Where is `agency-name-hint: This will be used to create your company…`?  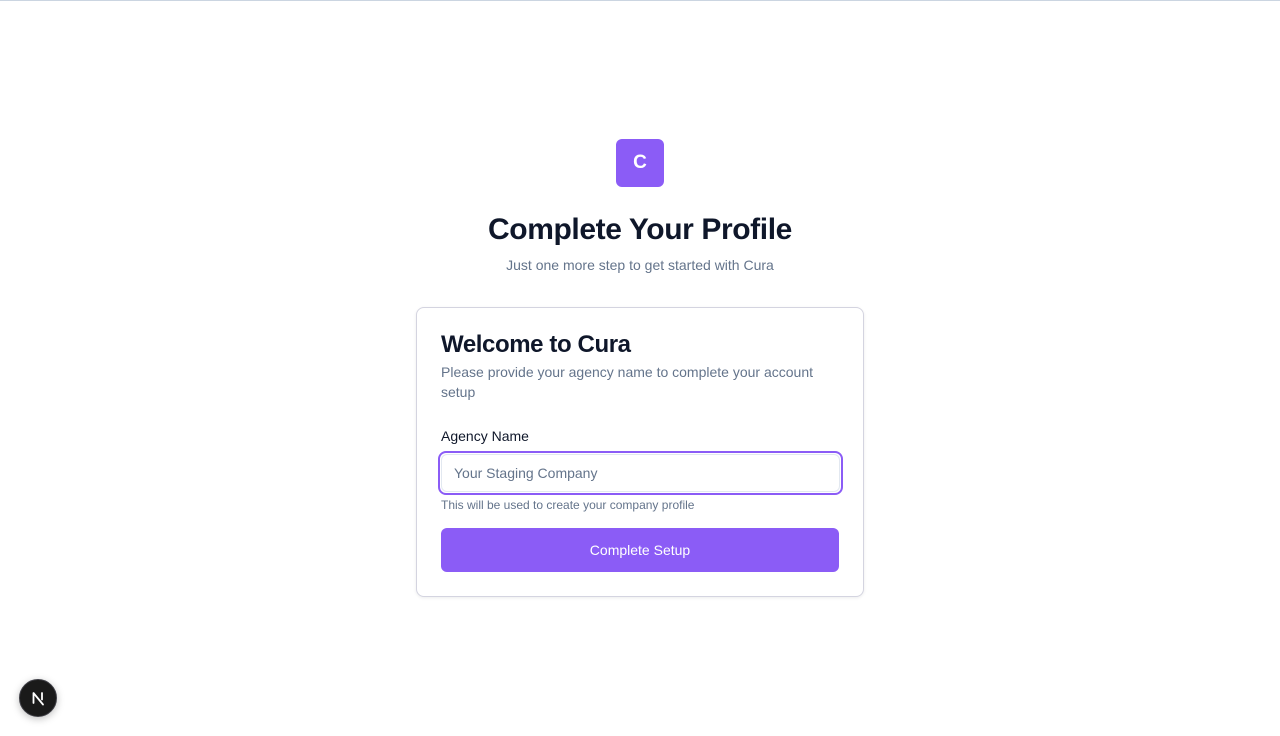 agency-name-hint: This will be used to create your company… is located at coordinates (568, 505).